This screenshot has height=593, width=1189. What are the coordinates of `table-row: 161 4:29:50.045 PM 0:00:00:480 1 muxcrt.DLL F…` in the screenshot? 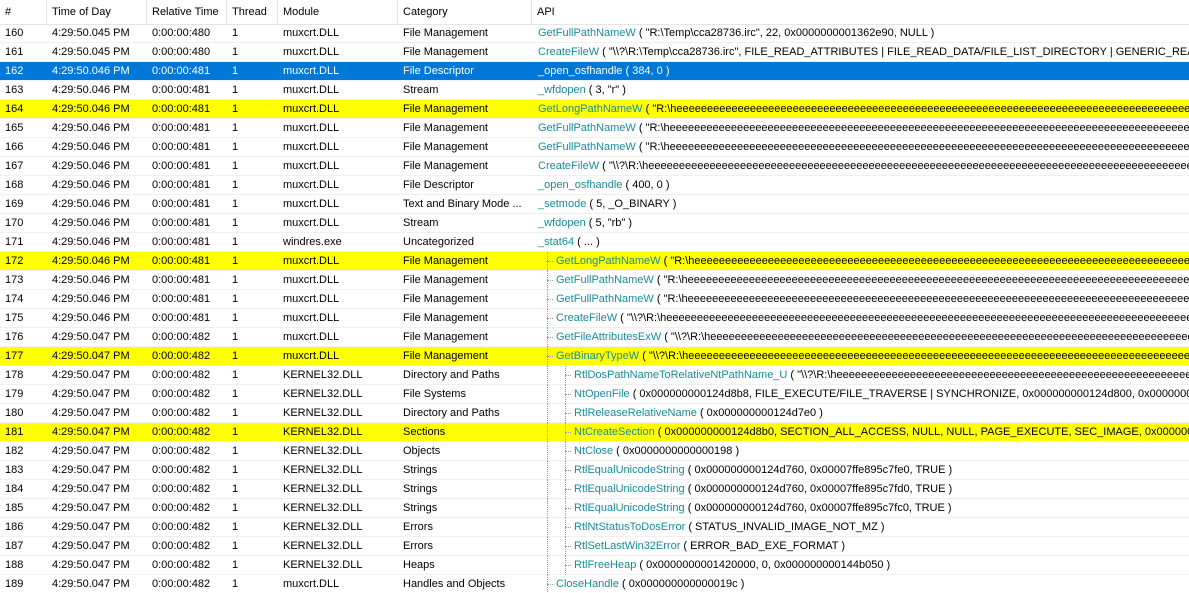 It's located at (594, 52).